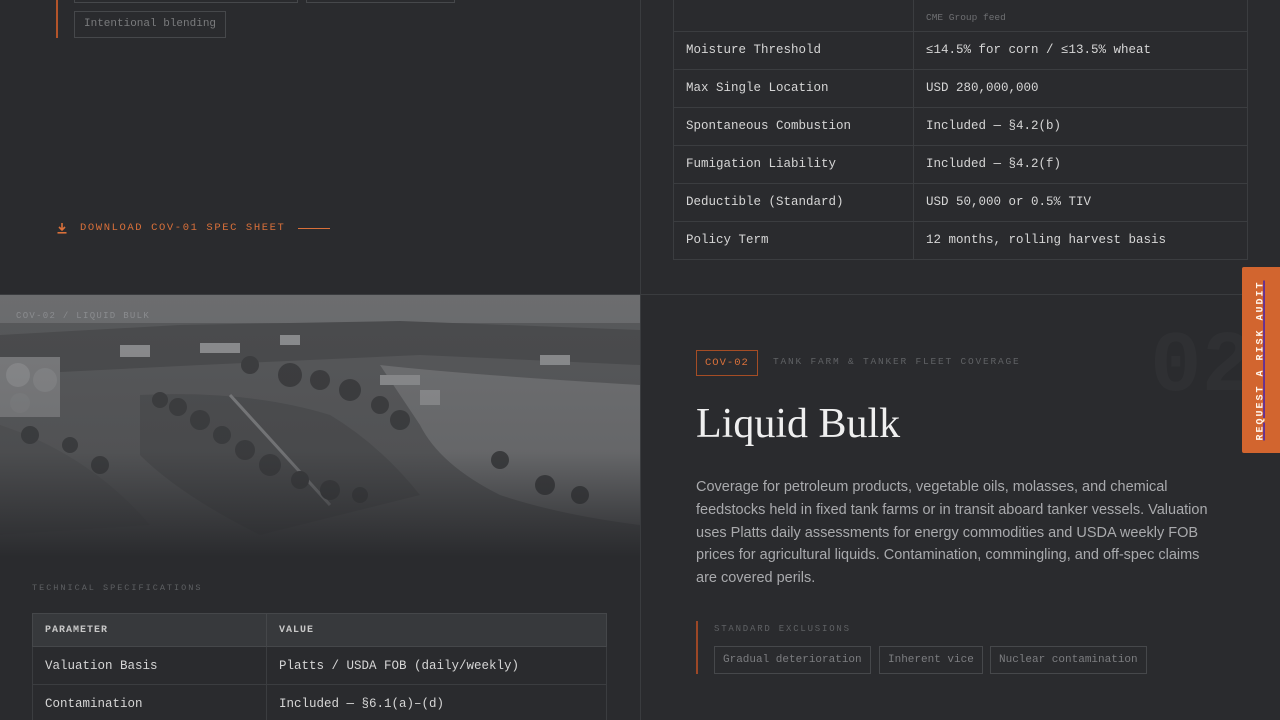 The width and height of the screenshot is (1280, 720). Describe the element at coordinates (1080, 164) in the screenshot. I see `value-cell: Included — §4.2(f)` at that location.